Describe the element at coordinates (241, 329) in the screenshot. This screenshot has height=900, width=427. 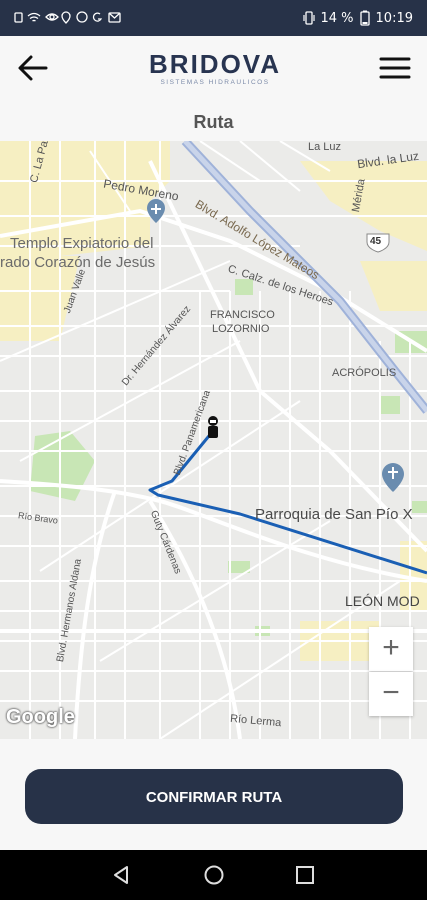
I see `map-label-francisco-line2: LOZORNIO` at that location.